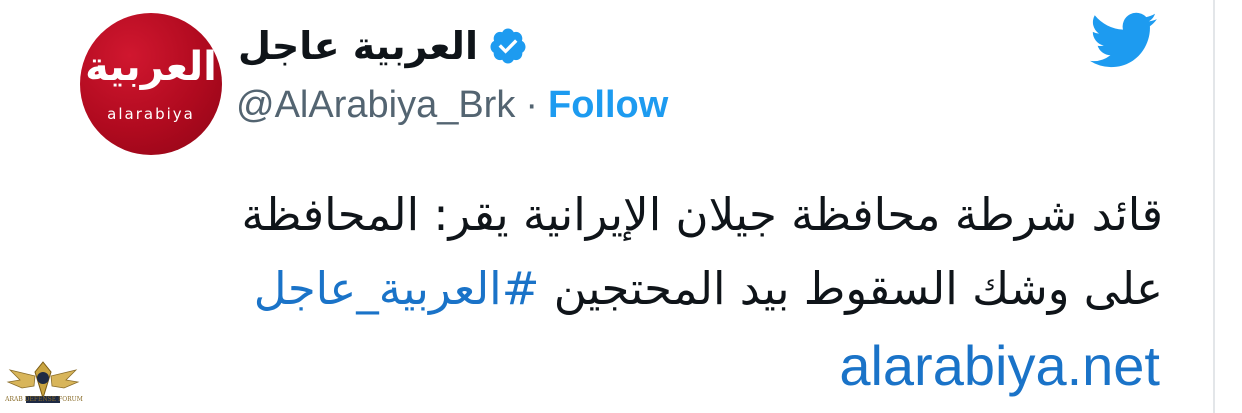  What do you see at coordinates (508, 46) in the screenshot?
I see `verified-badge-icon` at bounding box center [508, 46].